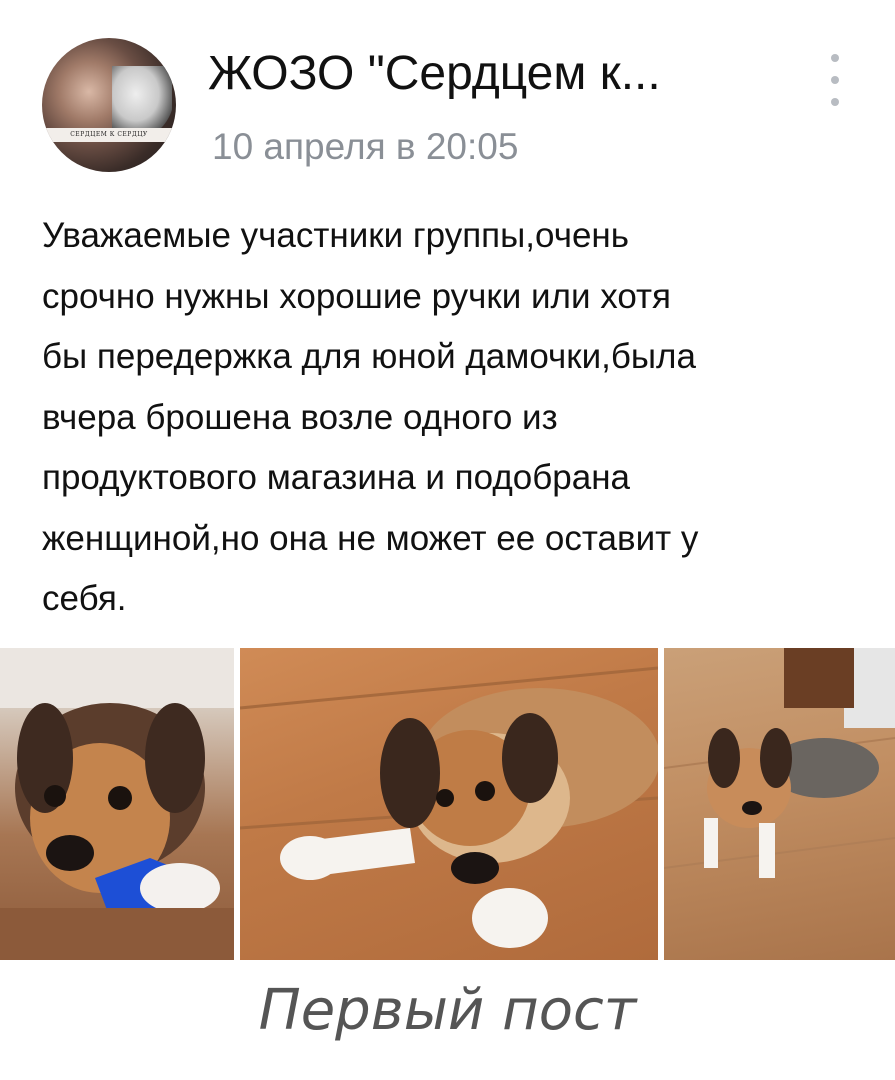 The image size is (895, 1080). I want to click on avatar-dog-image, so click(142, 101).